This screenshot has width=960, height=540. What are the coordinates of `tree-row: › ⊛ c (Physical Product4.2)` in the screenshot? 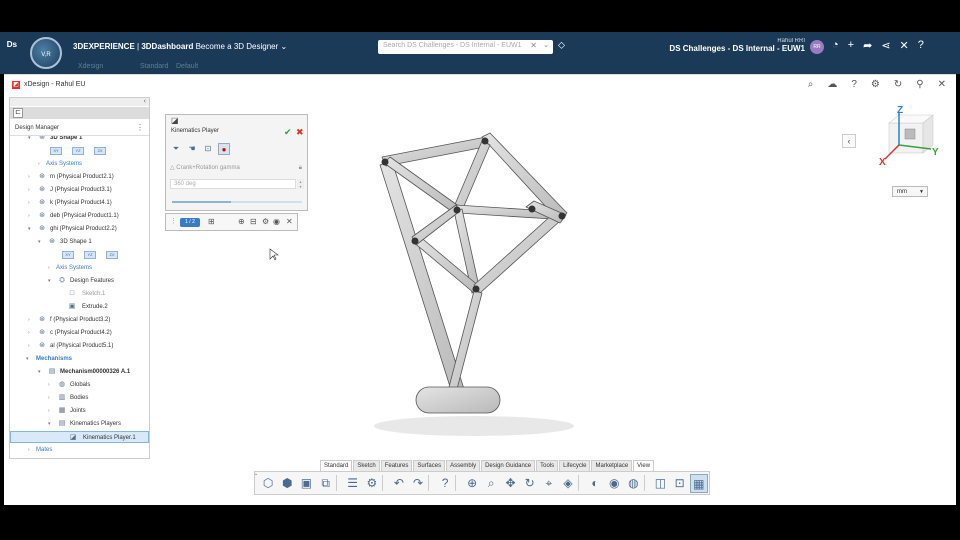 It's located at (79, 333).